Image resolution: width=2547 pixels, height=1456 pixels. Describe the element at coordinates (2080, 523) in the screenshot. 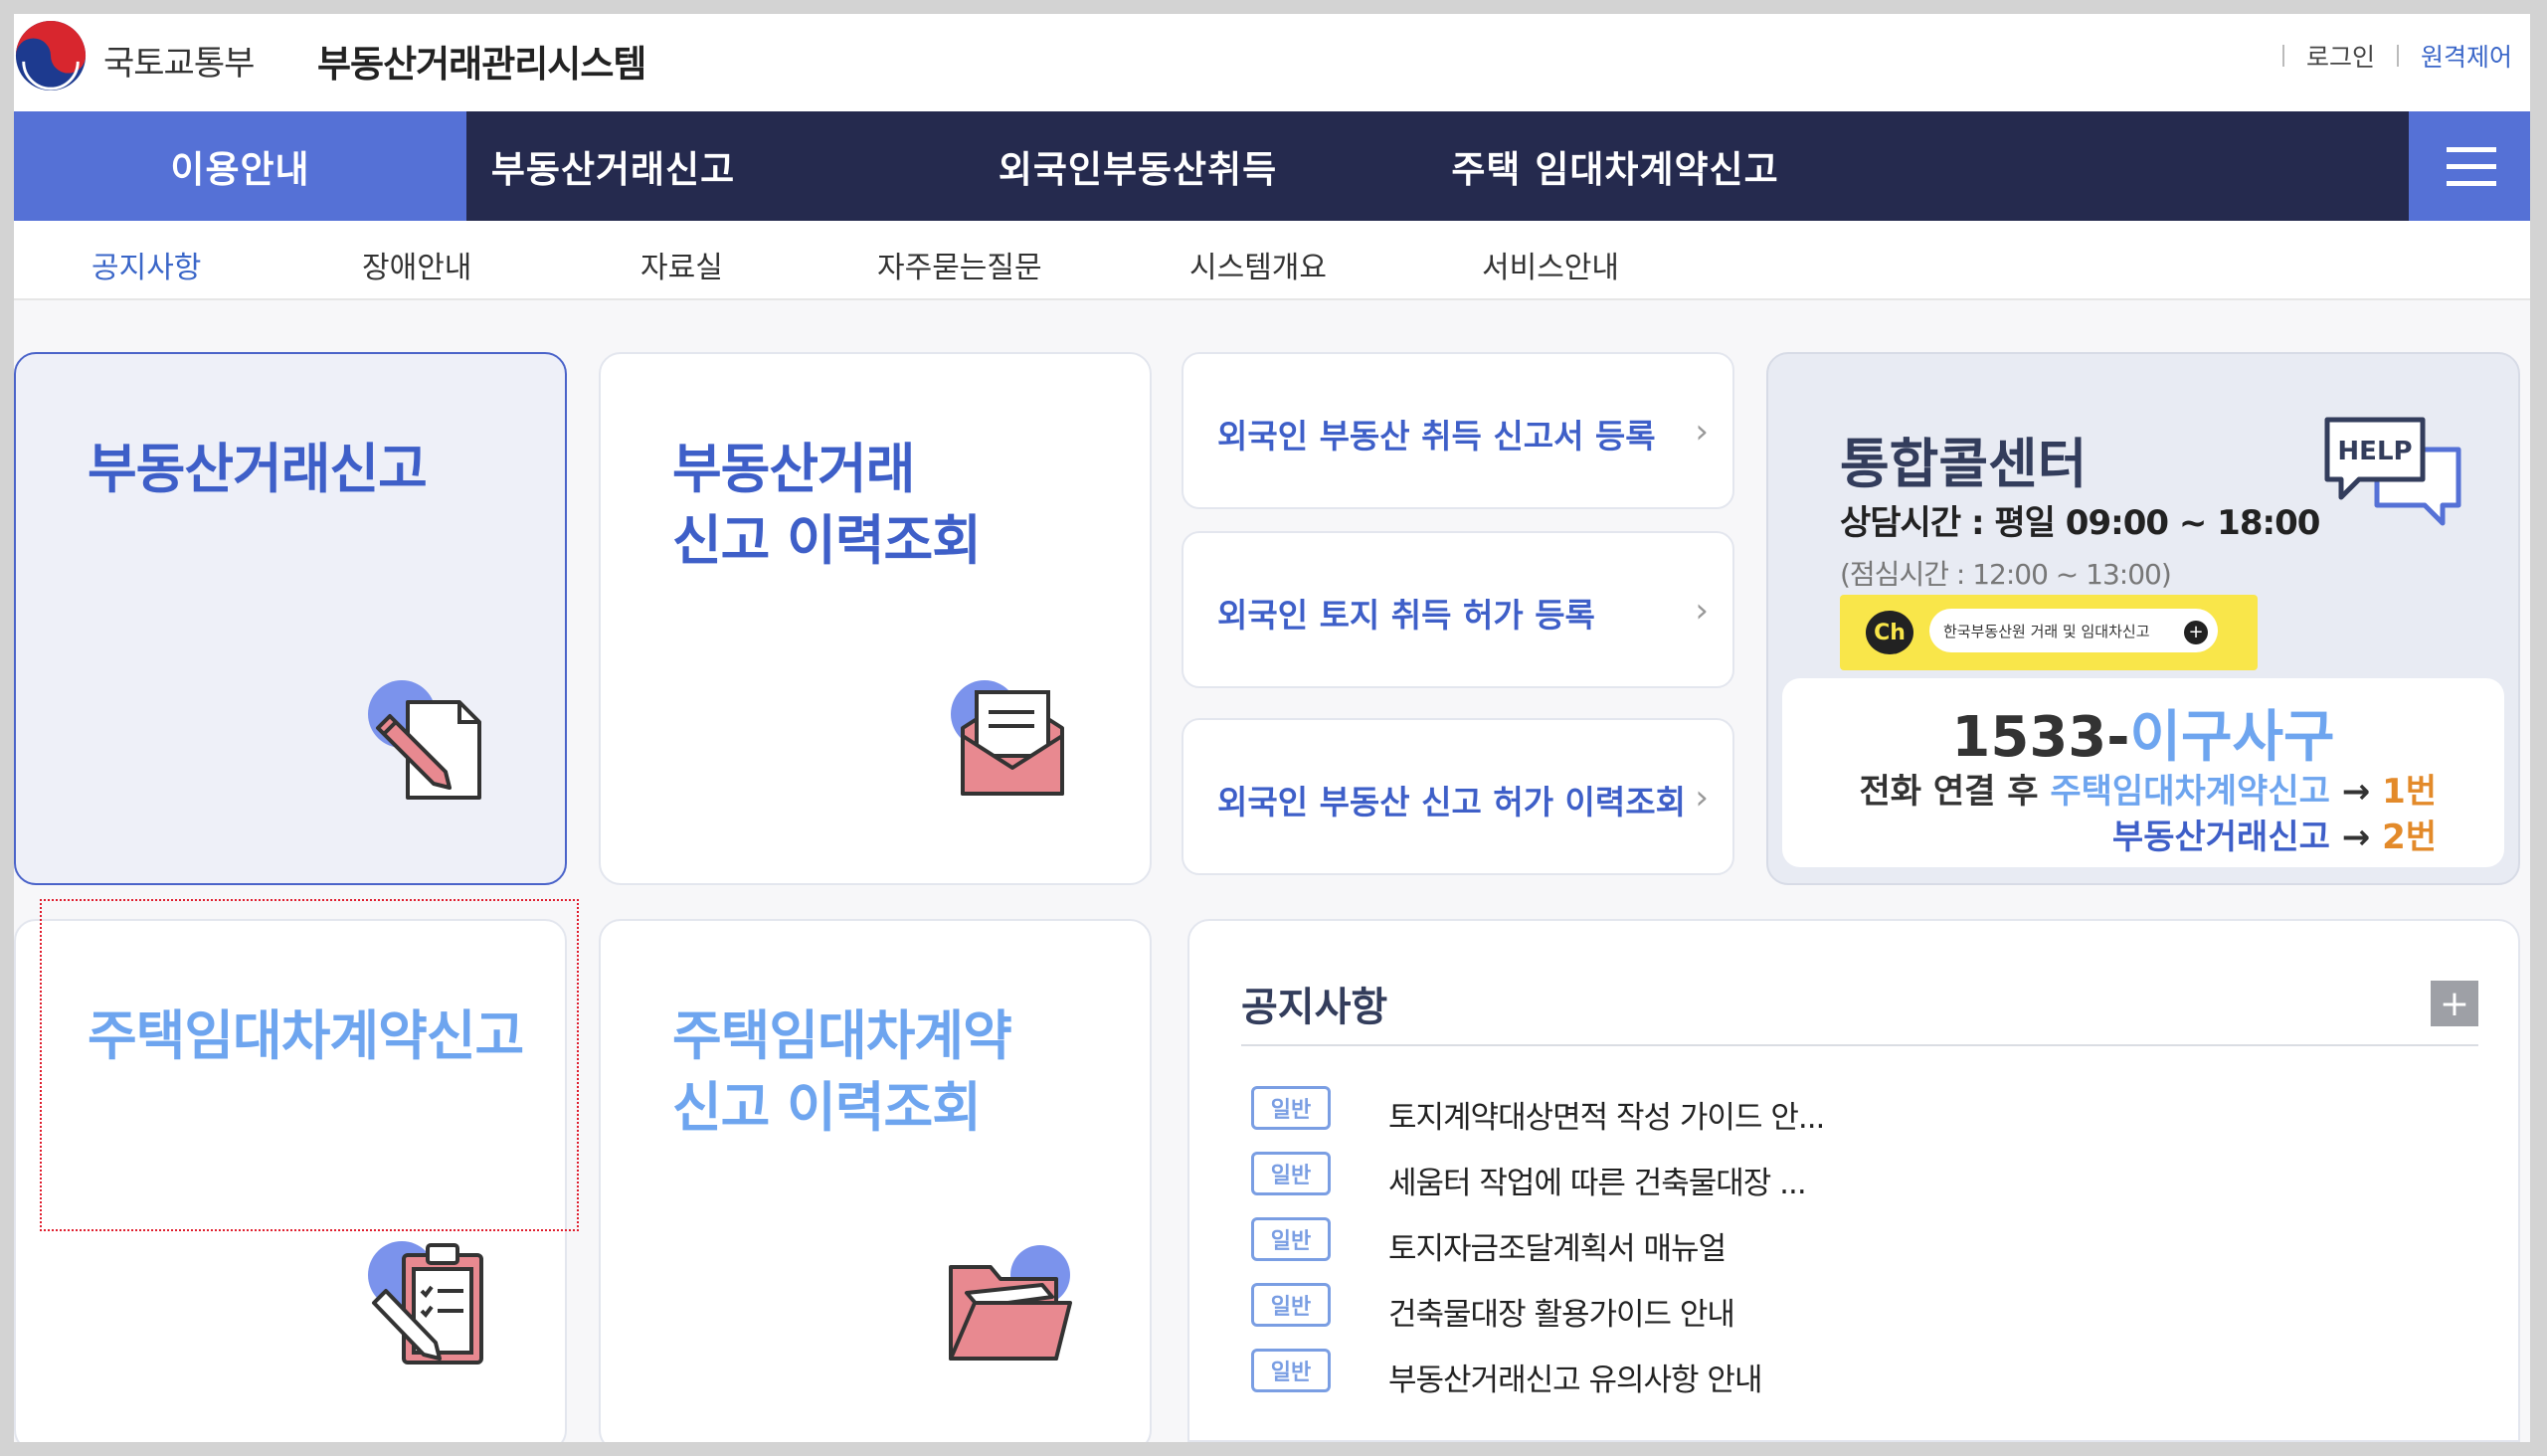

I see `call-center-hours: 상담시간 : 평일 09:00 ~ 18:00` at that location.